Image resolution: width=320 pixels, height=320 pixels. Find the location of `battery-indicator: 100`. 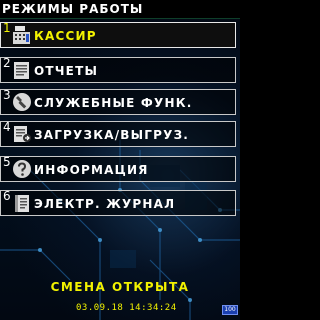

battery-indicator: 100 is located at coordinates (230, 310).